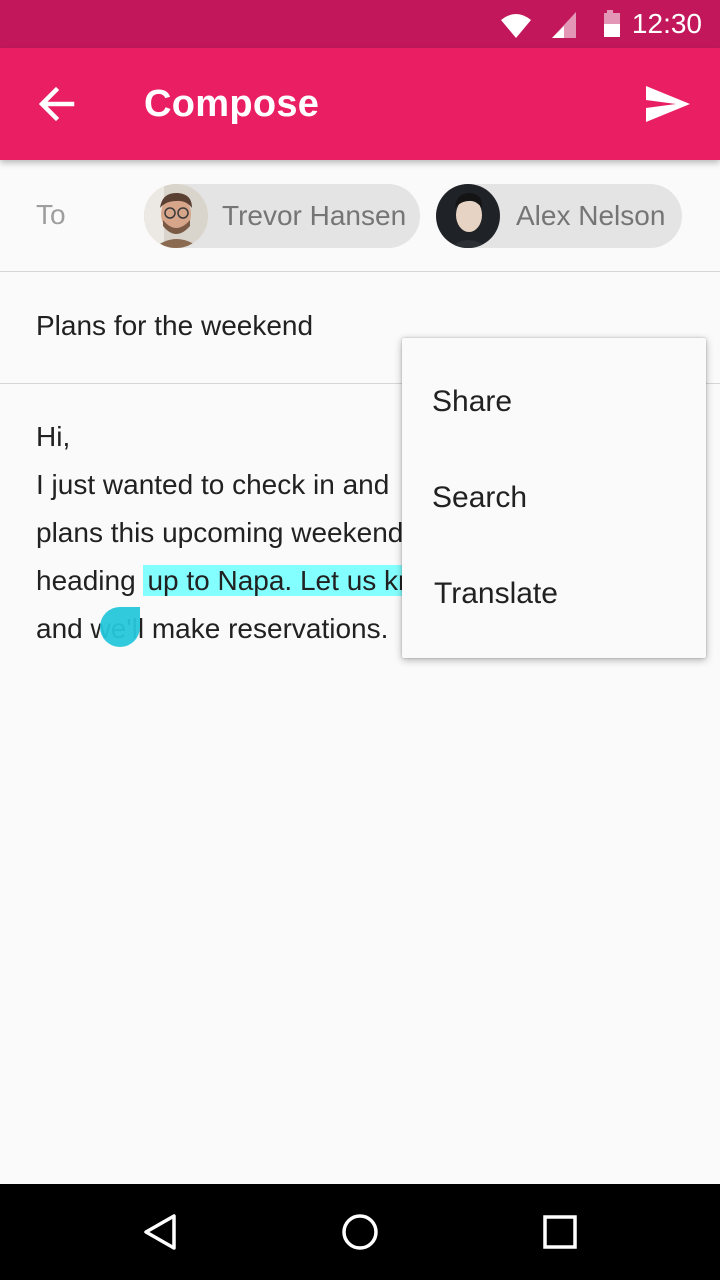 Image resolution: width=720 pixels, height=1280 pixels. I want to click on wifi-icon, so click(516, 26).